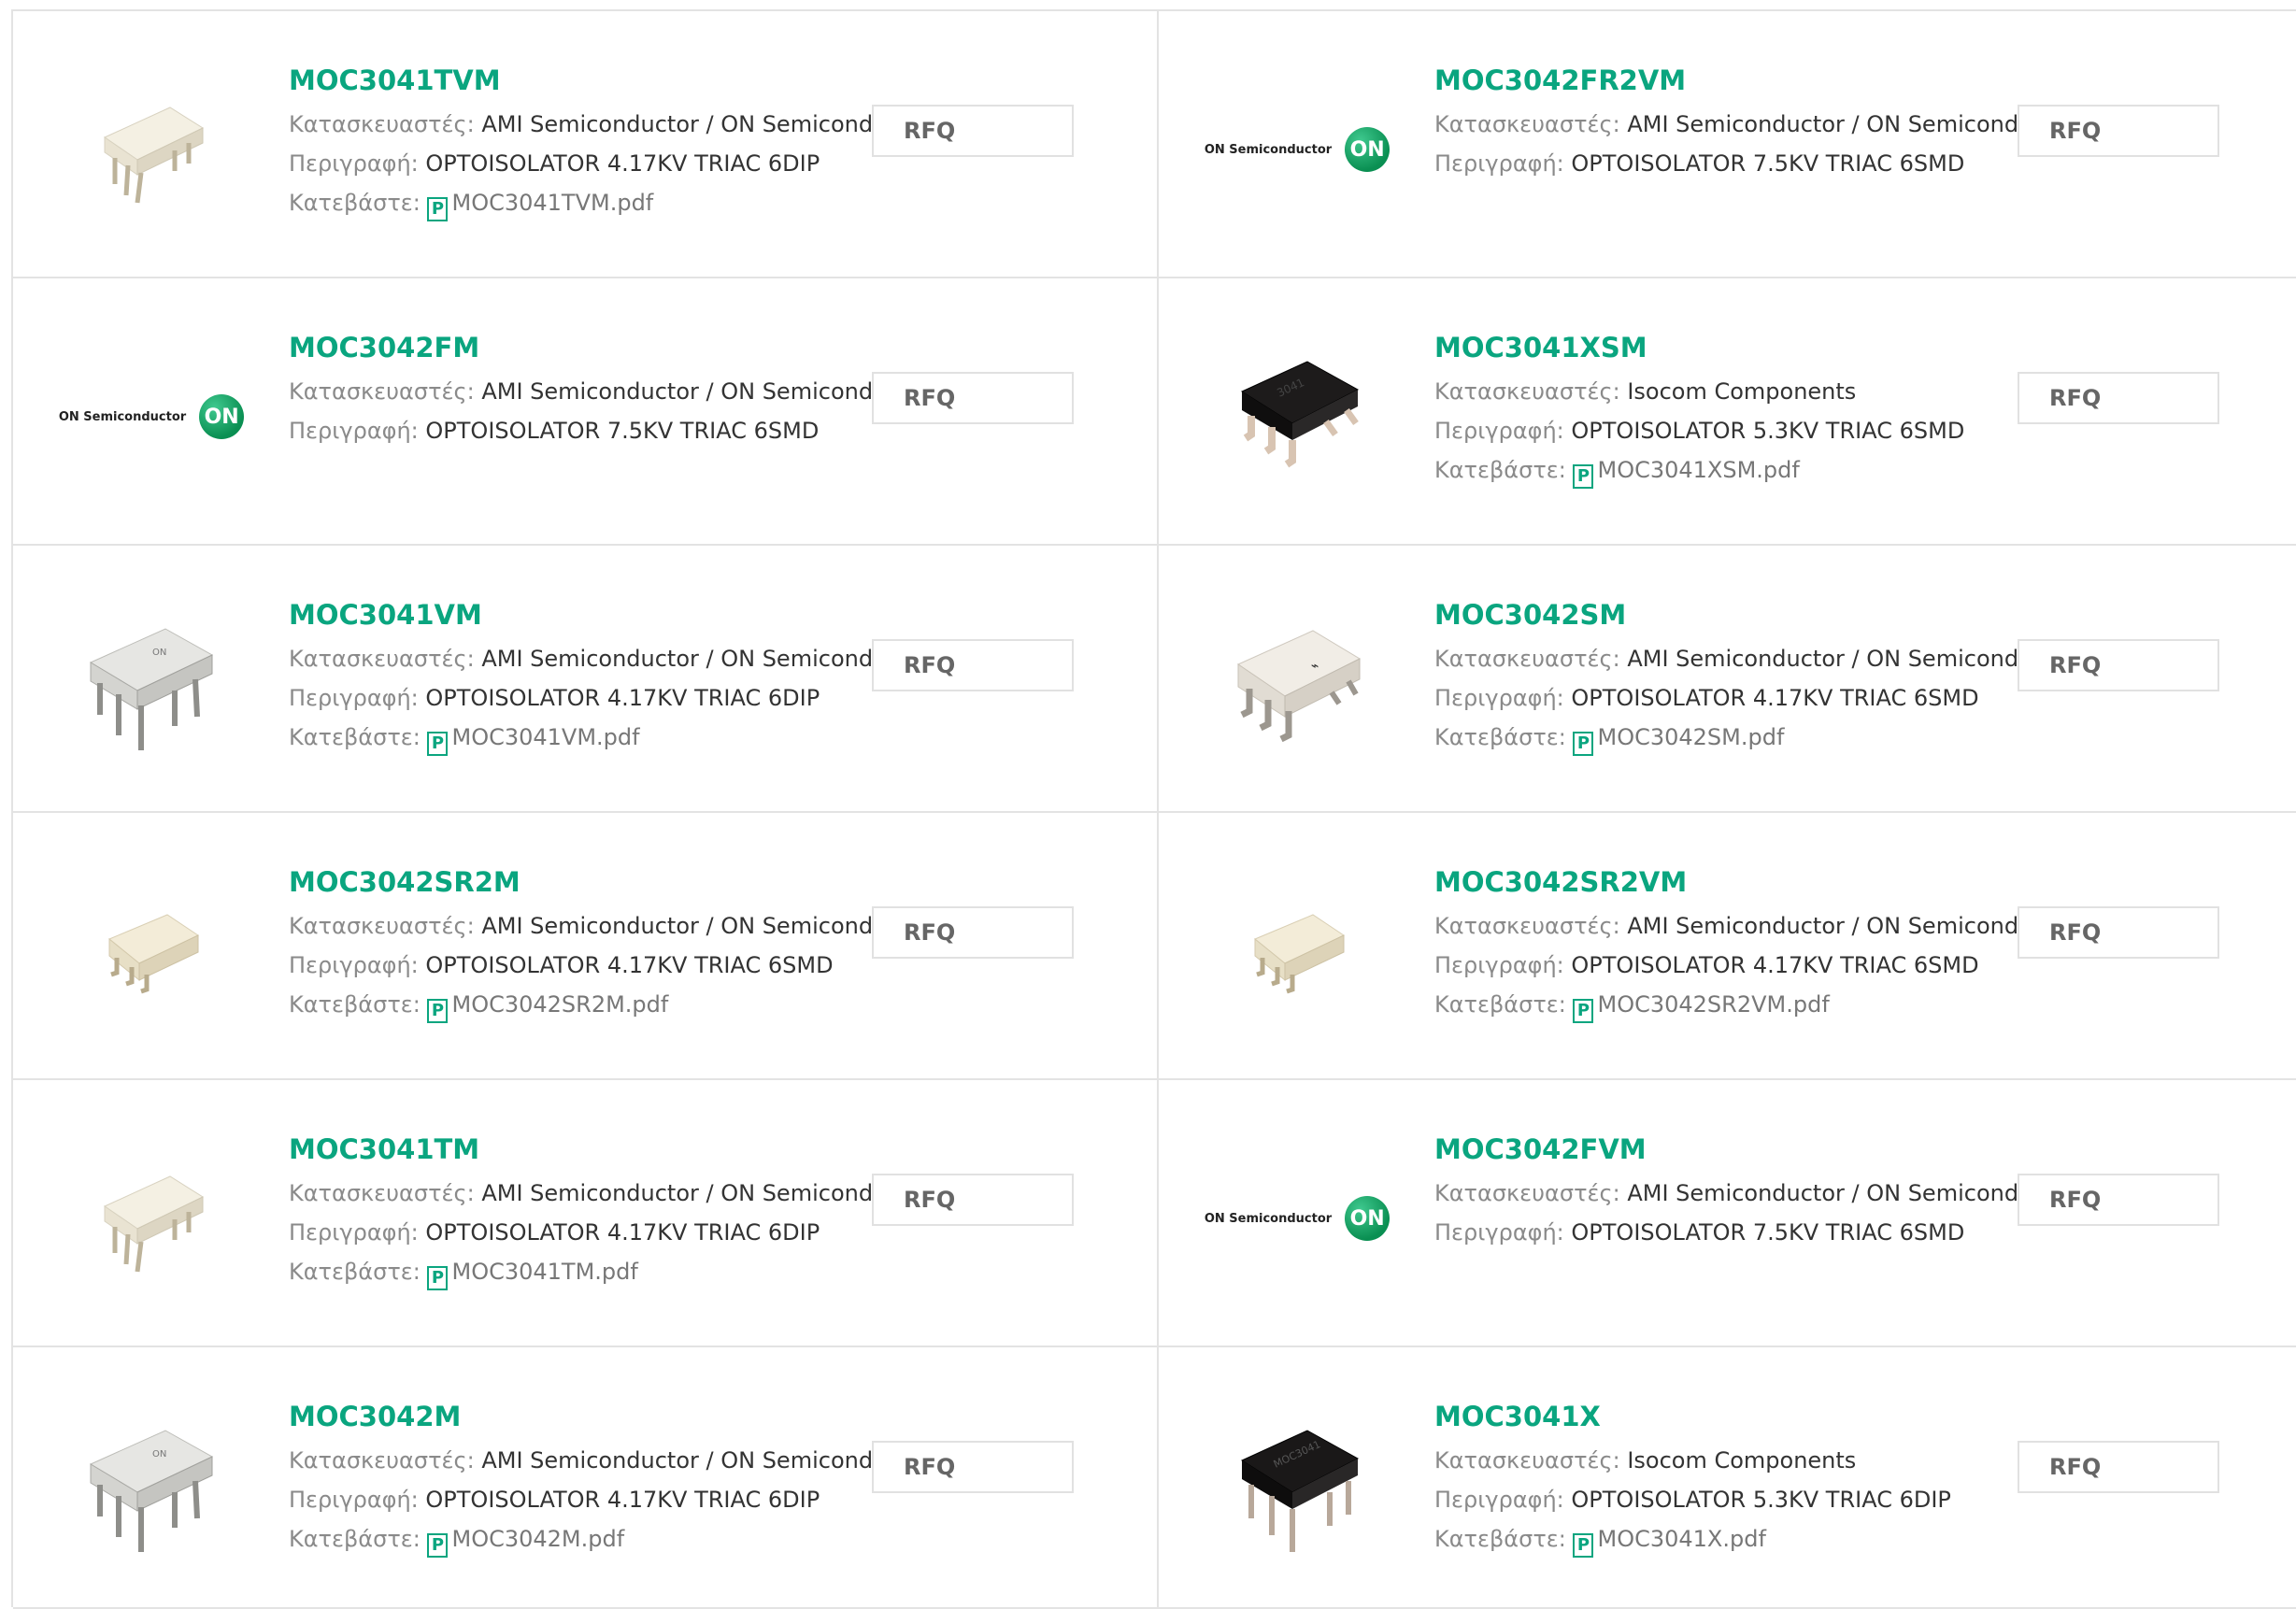 The width and height of the screenshot is (2296, 1609). Describe the element at coordinates (532, 1275) in the screenshot. I see `pdf-download-link: P MOC3041TM.pdf` at that location.